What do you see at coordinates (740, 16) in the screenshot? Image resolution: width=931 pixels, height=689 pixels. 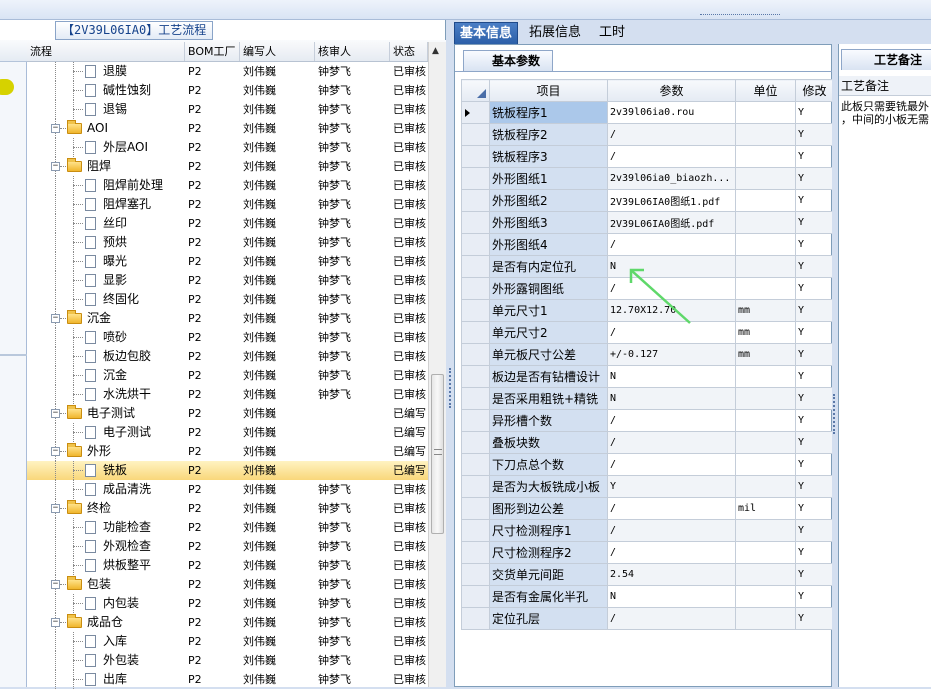 I see `splitter-grip` at bounding box center [740, 16].